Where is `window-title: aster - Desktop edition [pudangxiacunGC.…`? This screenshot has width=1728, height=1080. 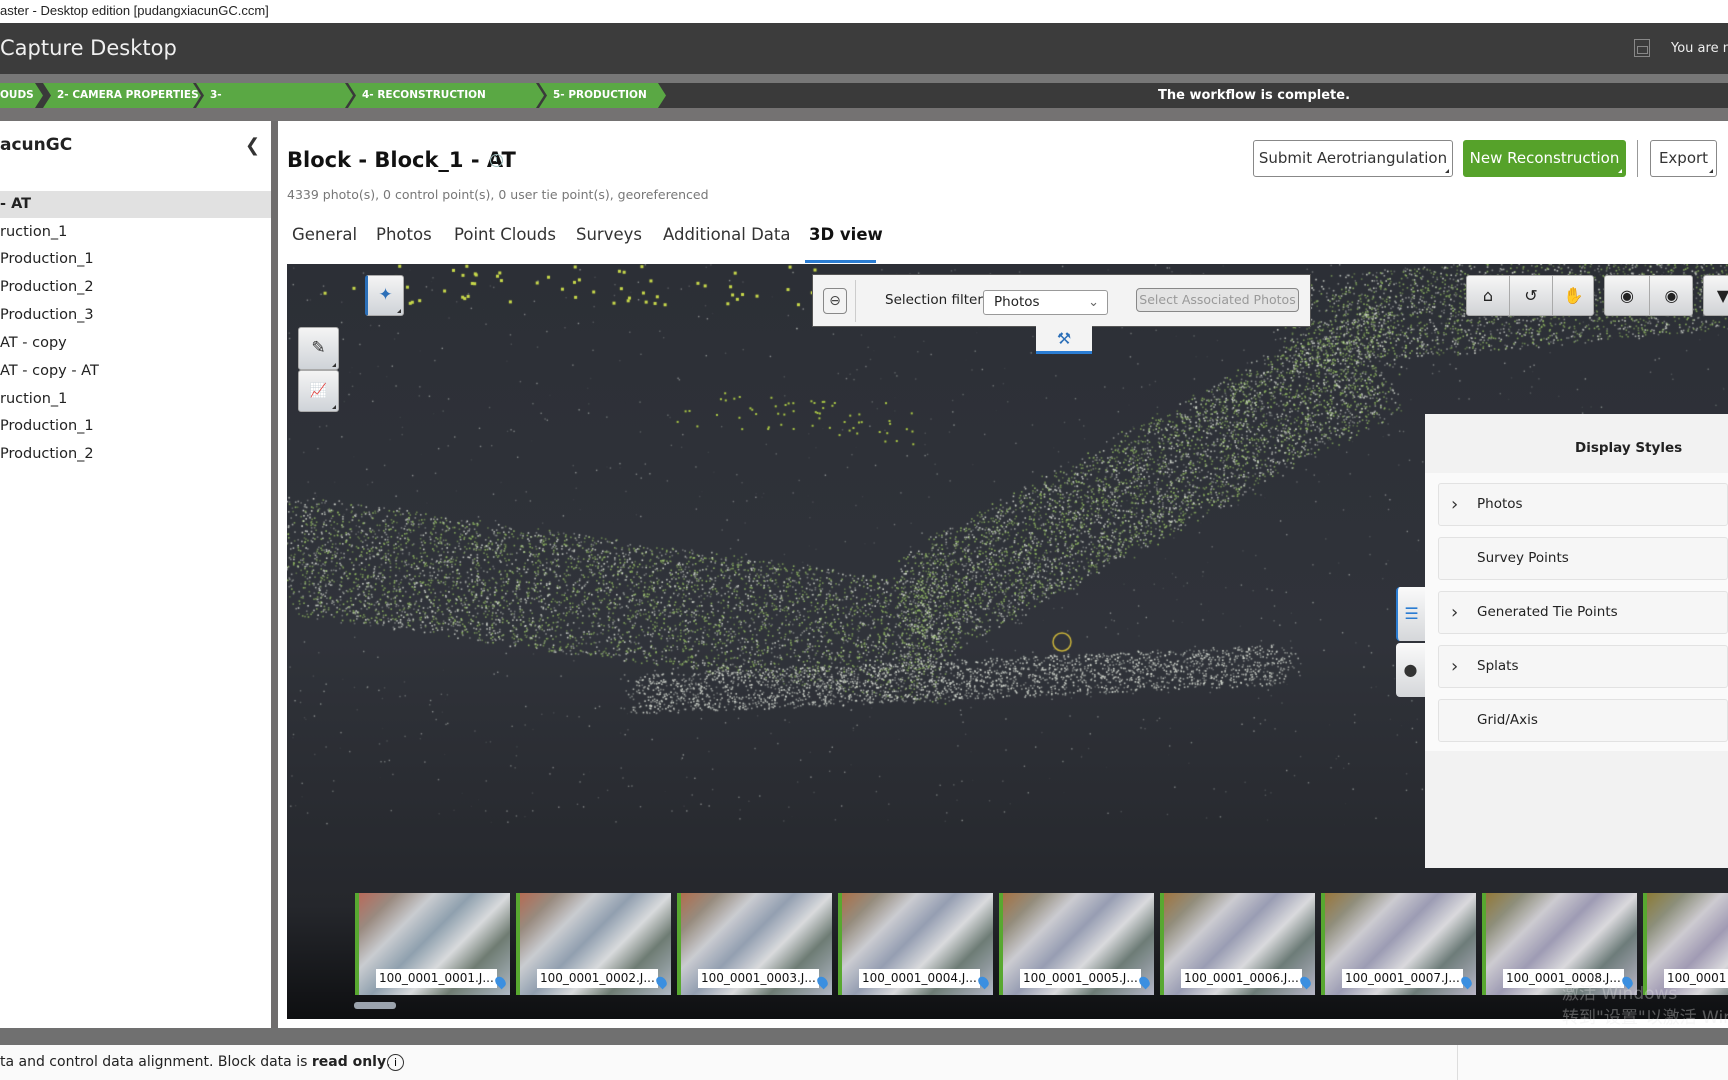 window-title: aster - Desktop edition [pudangxiacunGC.… is located at coordinates (864, 11).